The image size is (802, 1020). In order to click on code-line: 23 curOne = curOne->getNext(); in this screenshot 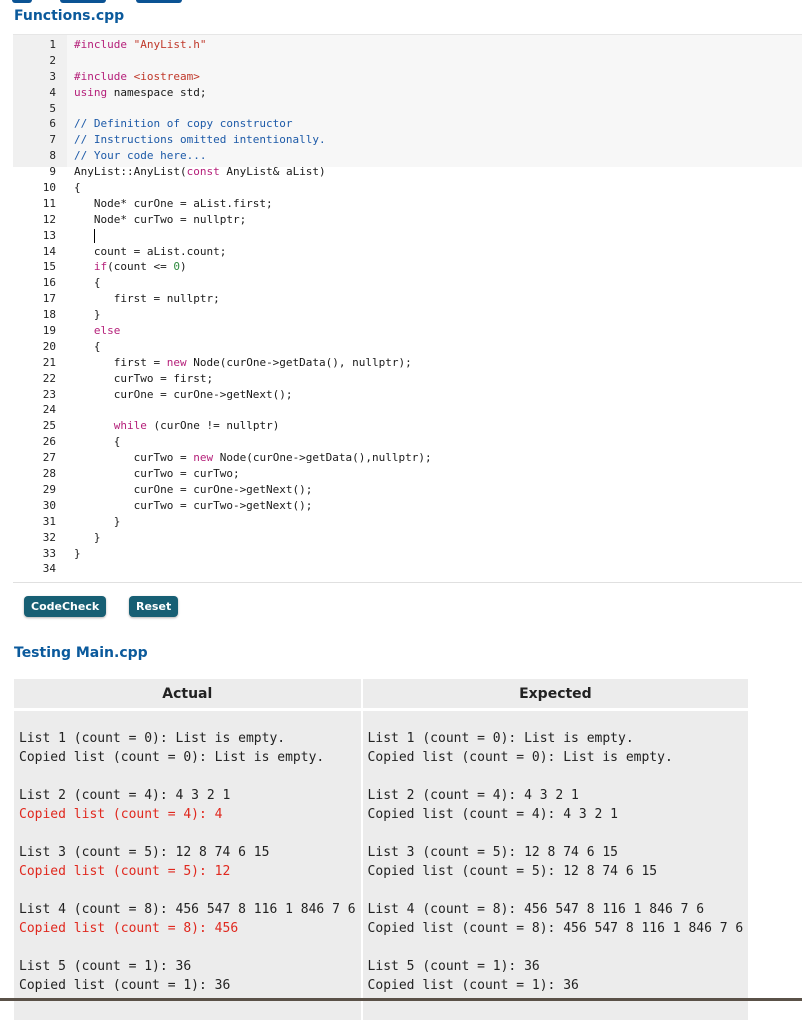, I will do `click(407, 395)`.